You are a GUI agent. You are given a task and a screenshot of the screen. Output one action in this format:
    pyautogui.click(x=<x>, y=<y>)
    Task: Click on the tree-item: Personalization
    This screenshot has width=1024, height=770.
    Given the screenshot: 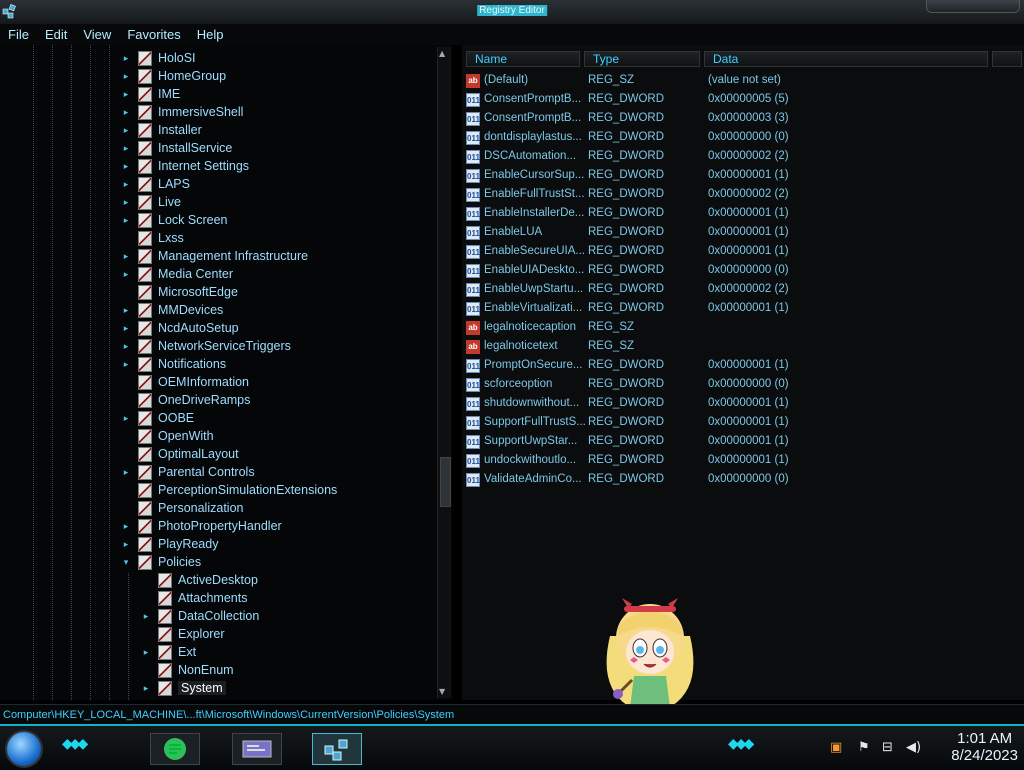 What is the action you would take?
    pyautogui.click(x=181, y=508)
    